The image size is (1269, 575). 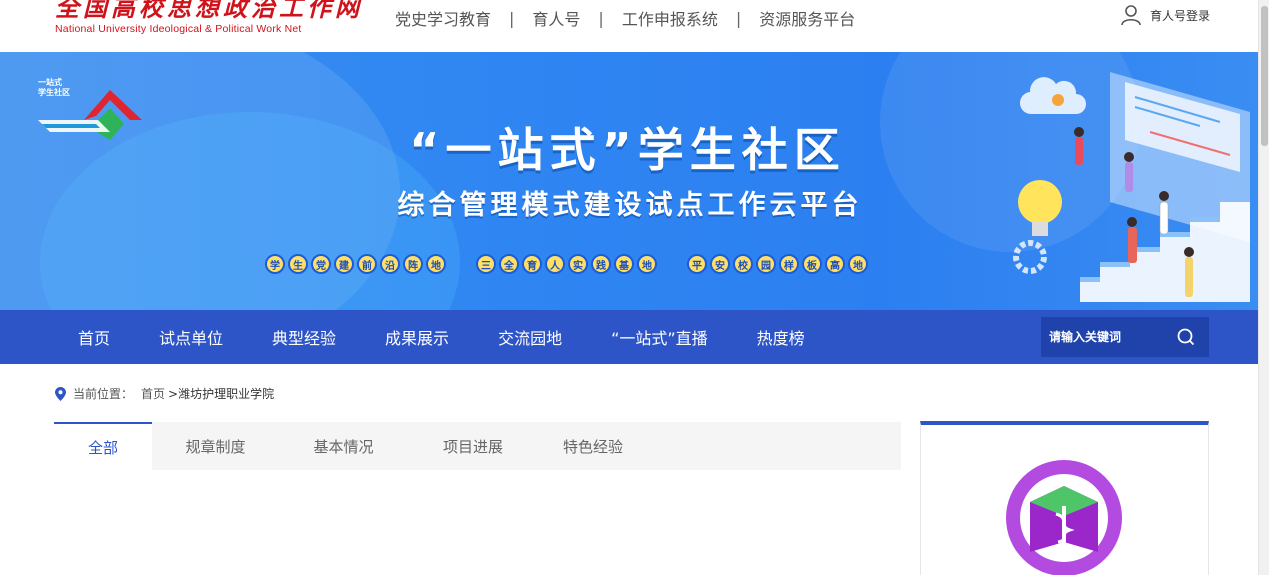 What do you see at coordinates (486, 264) in the screenshot?
I see `slogan-char: 三` at bounding box center [486, 264].